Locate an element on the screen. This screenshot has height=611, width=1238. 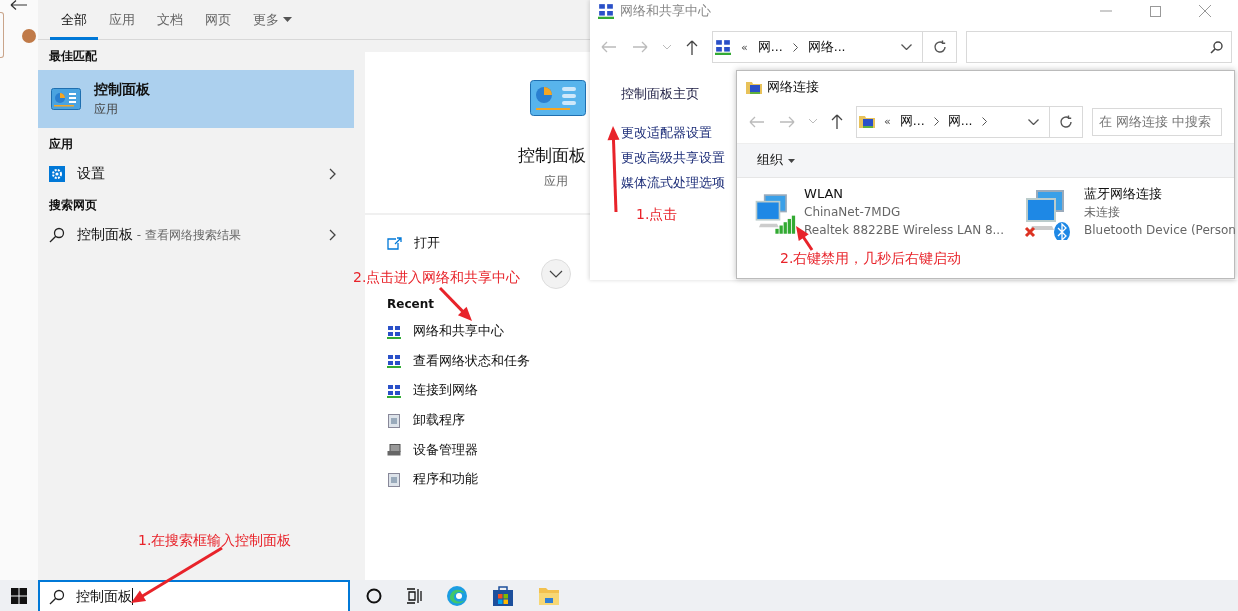
recent-item: 查看网络状态和任务 is located at coordinates (488, 361).